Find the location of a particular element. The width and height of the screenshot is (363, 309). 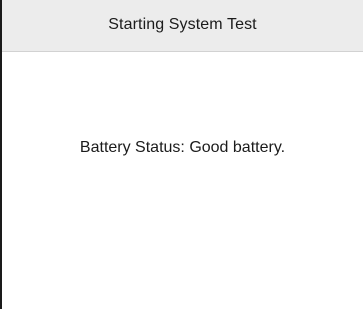

window-title: Starting System Test is located at coordinates (182, 24).